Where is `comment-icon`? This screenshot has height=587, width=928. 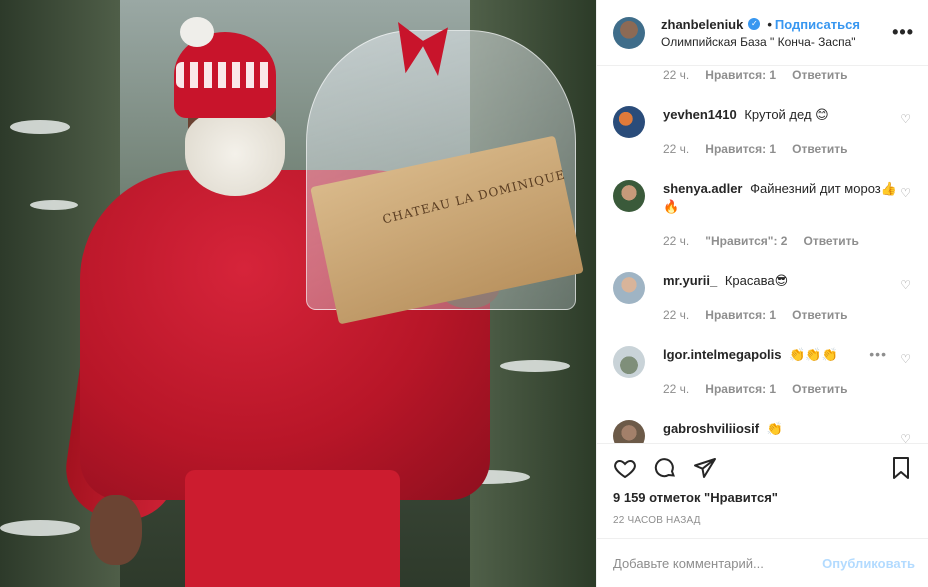
comment-icon is located at coordinates (665, 468).